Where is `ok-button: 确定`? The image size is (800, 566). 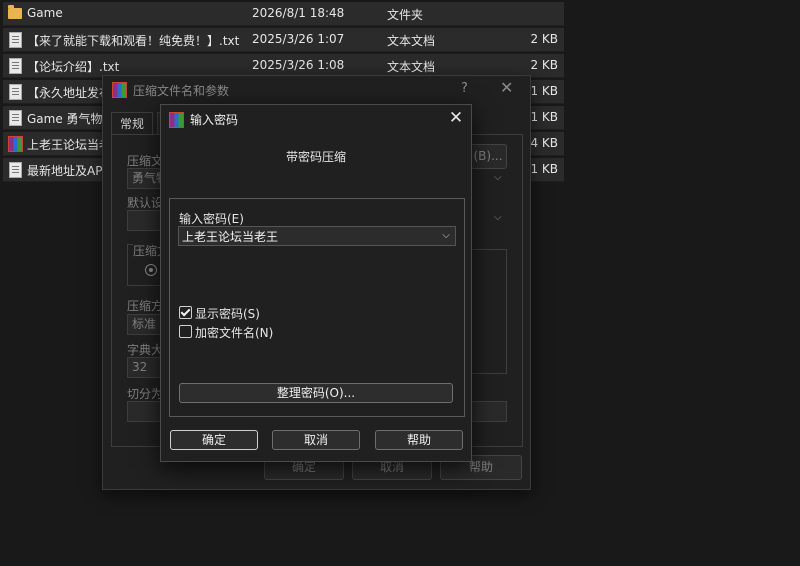 ok-button: 确定 is located at coordinates (214, 440).